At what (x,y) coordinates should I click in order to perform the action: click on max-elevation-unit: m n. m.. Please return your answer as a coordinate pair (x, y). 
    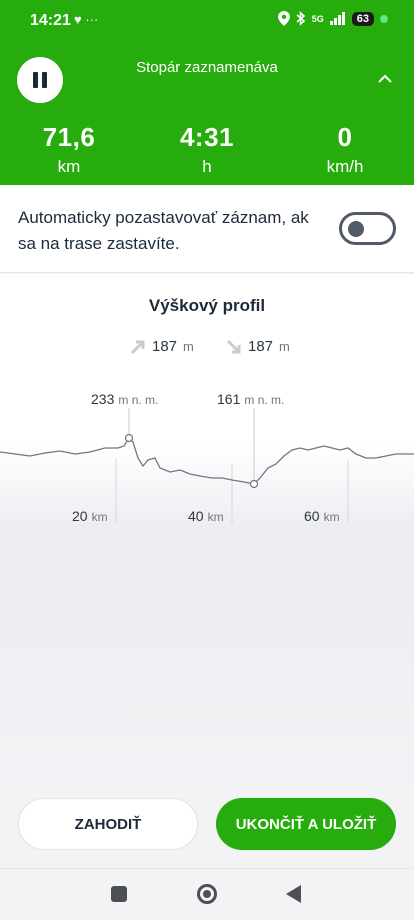
    Looking at the image, I should click on (138, 400).